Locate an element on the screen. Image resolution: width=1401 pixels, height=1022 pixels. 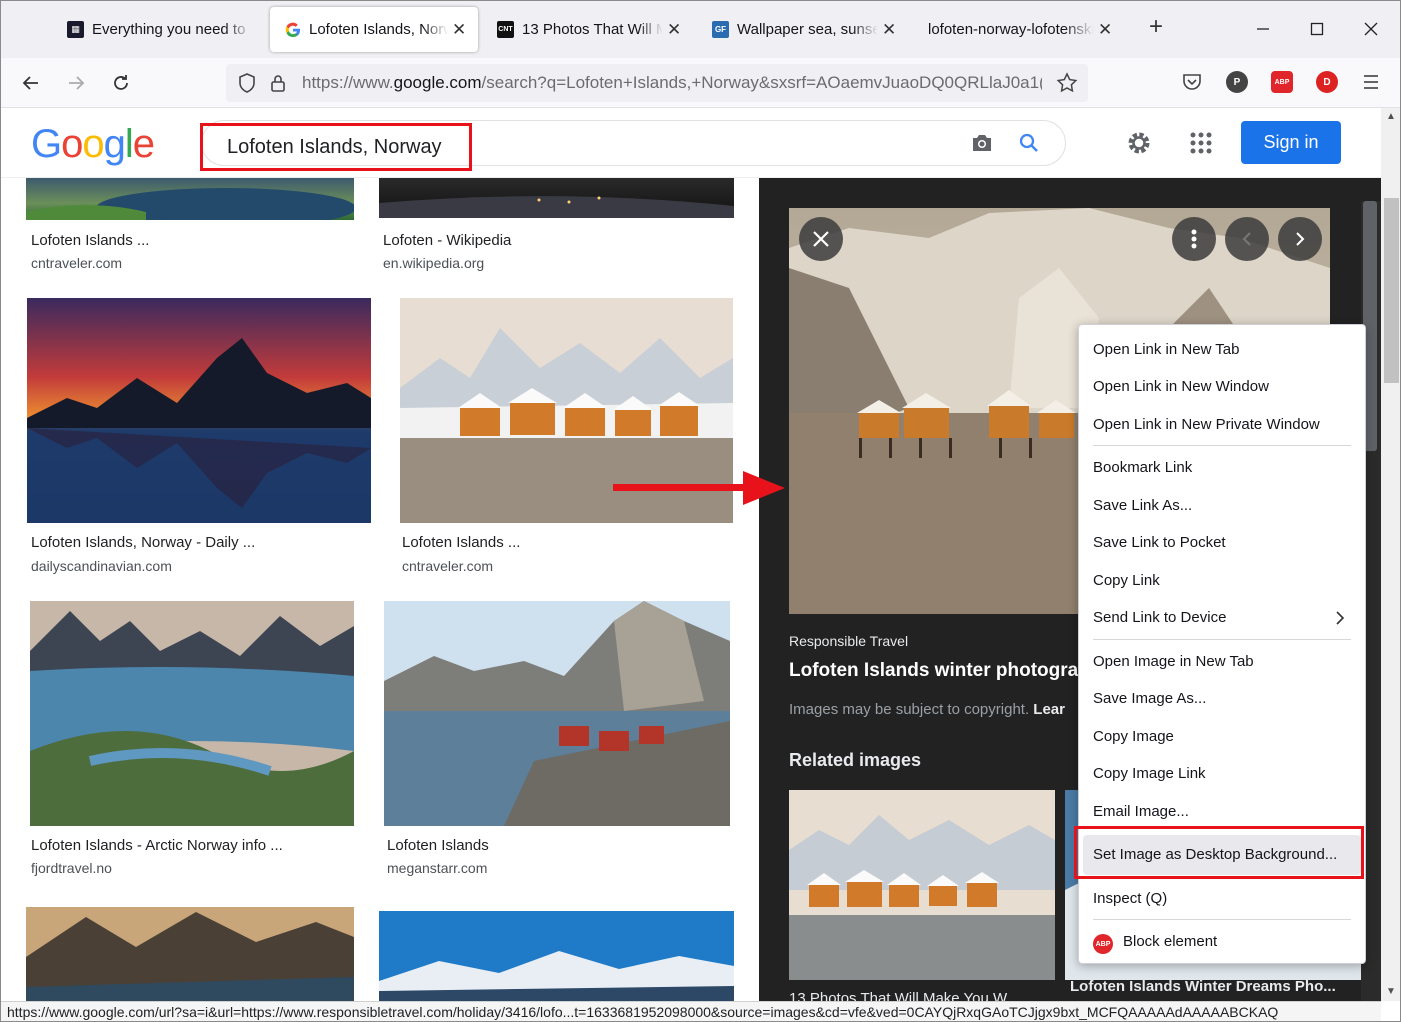
menu-open-link-private-window: Open Link in New Private Window is located at coordinates (1206, 425).